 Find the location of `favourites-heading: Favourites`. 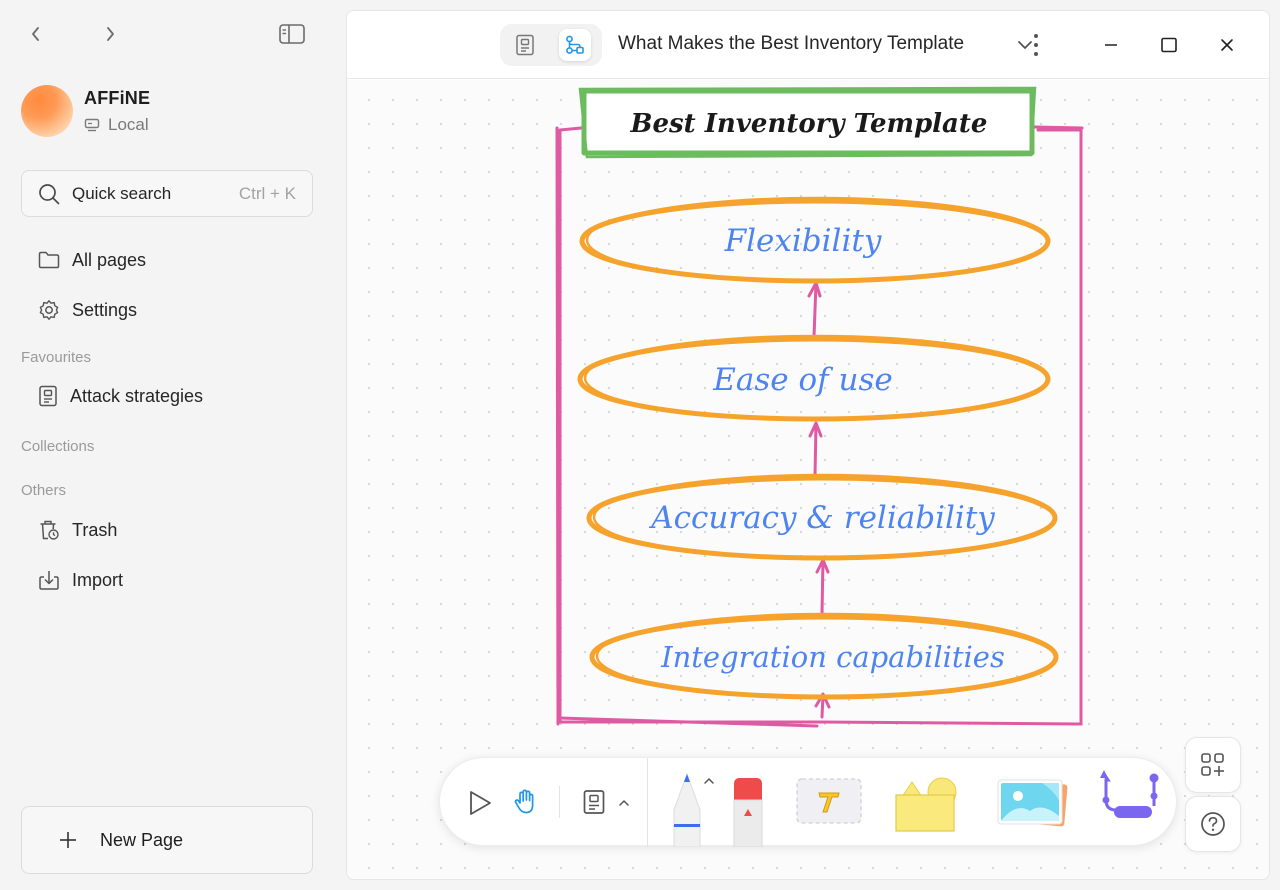

favourites-heading: Favourites is located at coordinates (56, 357).